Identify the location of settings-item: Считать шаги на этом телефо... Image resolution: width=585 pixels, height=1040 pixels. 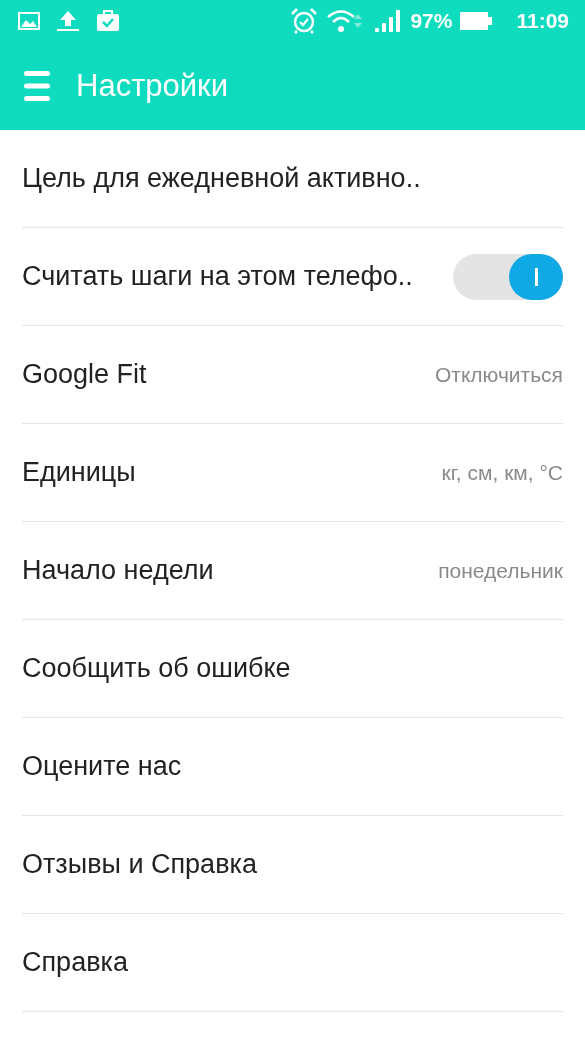
(292, 277).